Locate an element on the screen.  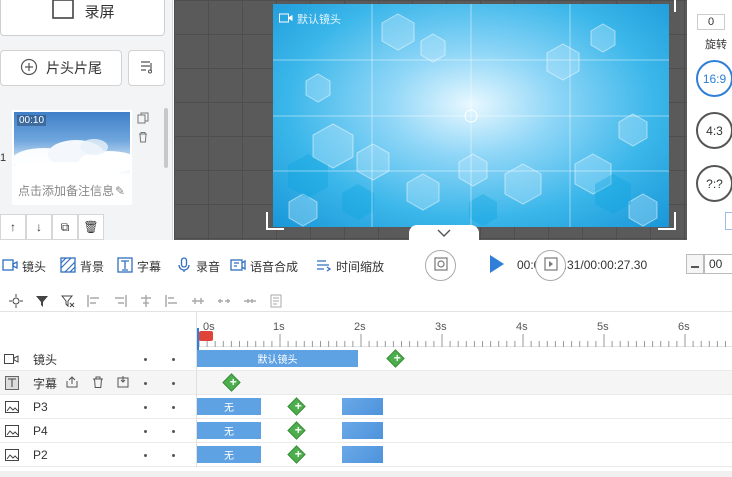
clip-list-scrollbar is located at coordinates (166, 138).